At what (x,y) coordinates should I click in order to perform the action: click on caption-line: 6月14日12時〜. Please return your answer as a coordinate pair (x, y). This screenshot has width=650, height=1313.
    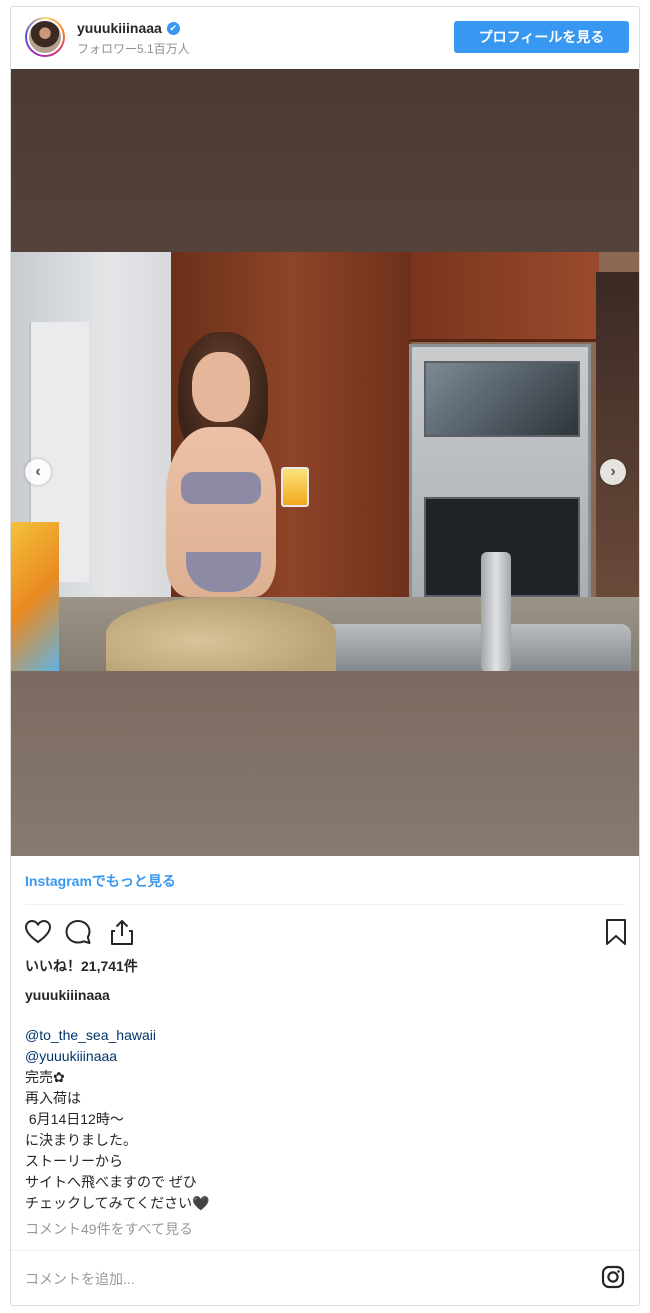
    Looking at the image, I should click on (74, 1119).